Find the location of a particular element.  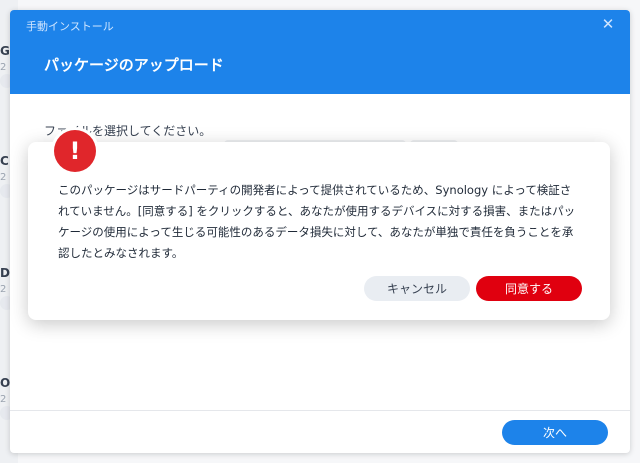

agree-button: 同意する is located at coordinates (529, 288).